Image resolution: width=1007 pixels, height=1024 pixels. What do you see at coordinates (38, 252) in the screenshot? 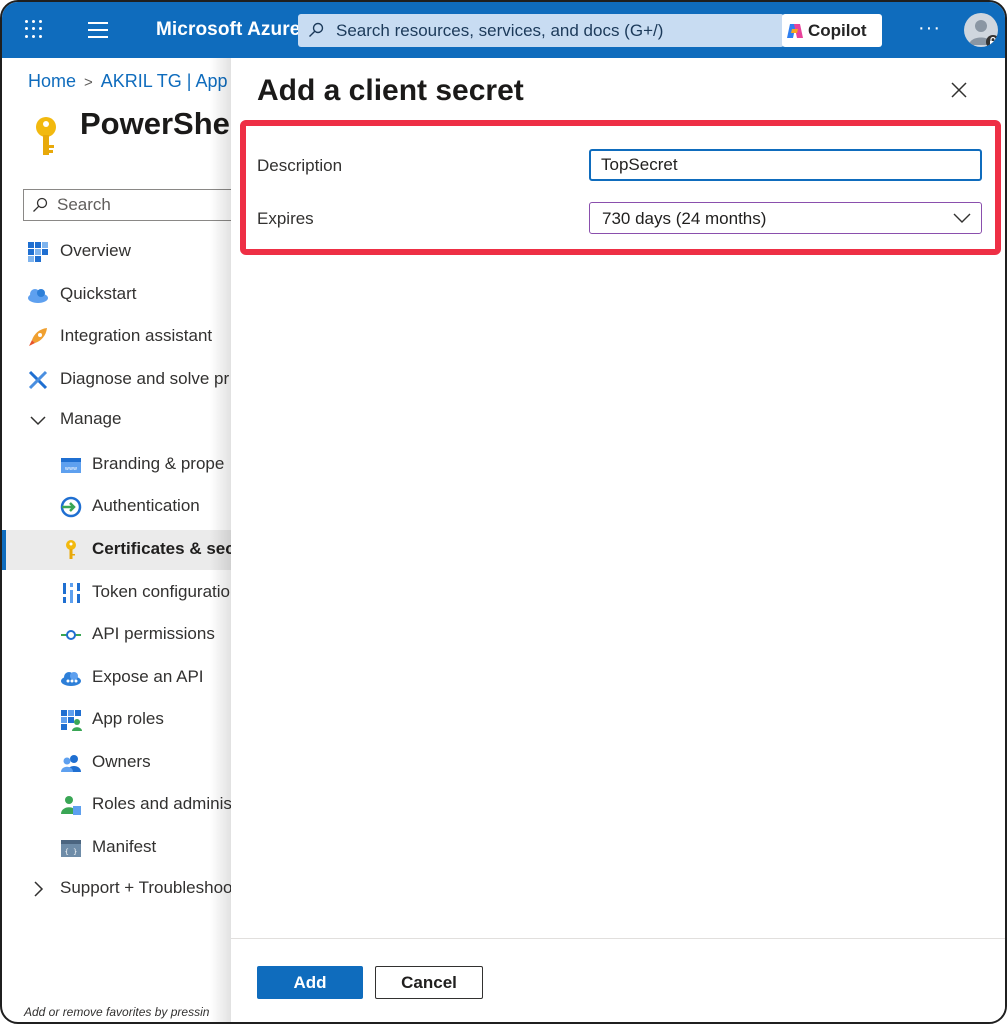
I see `overview-grid-icon` at bounding box center [38, 252].